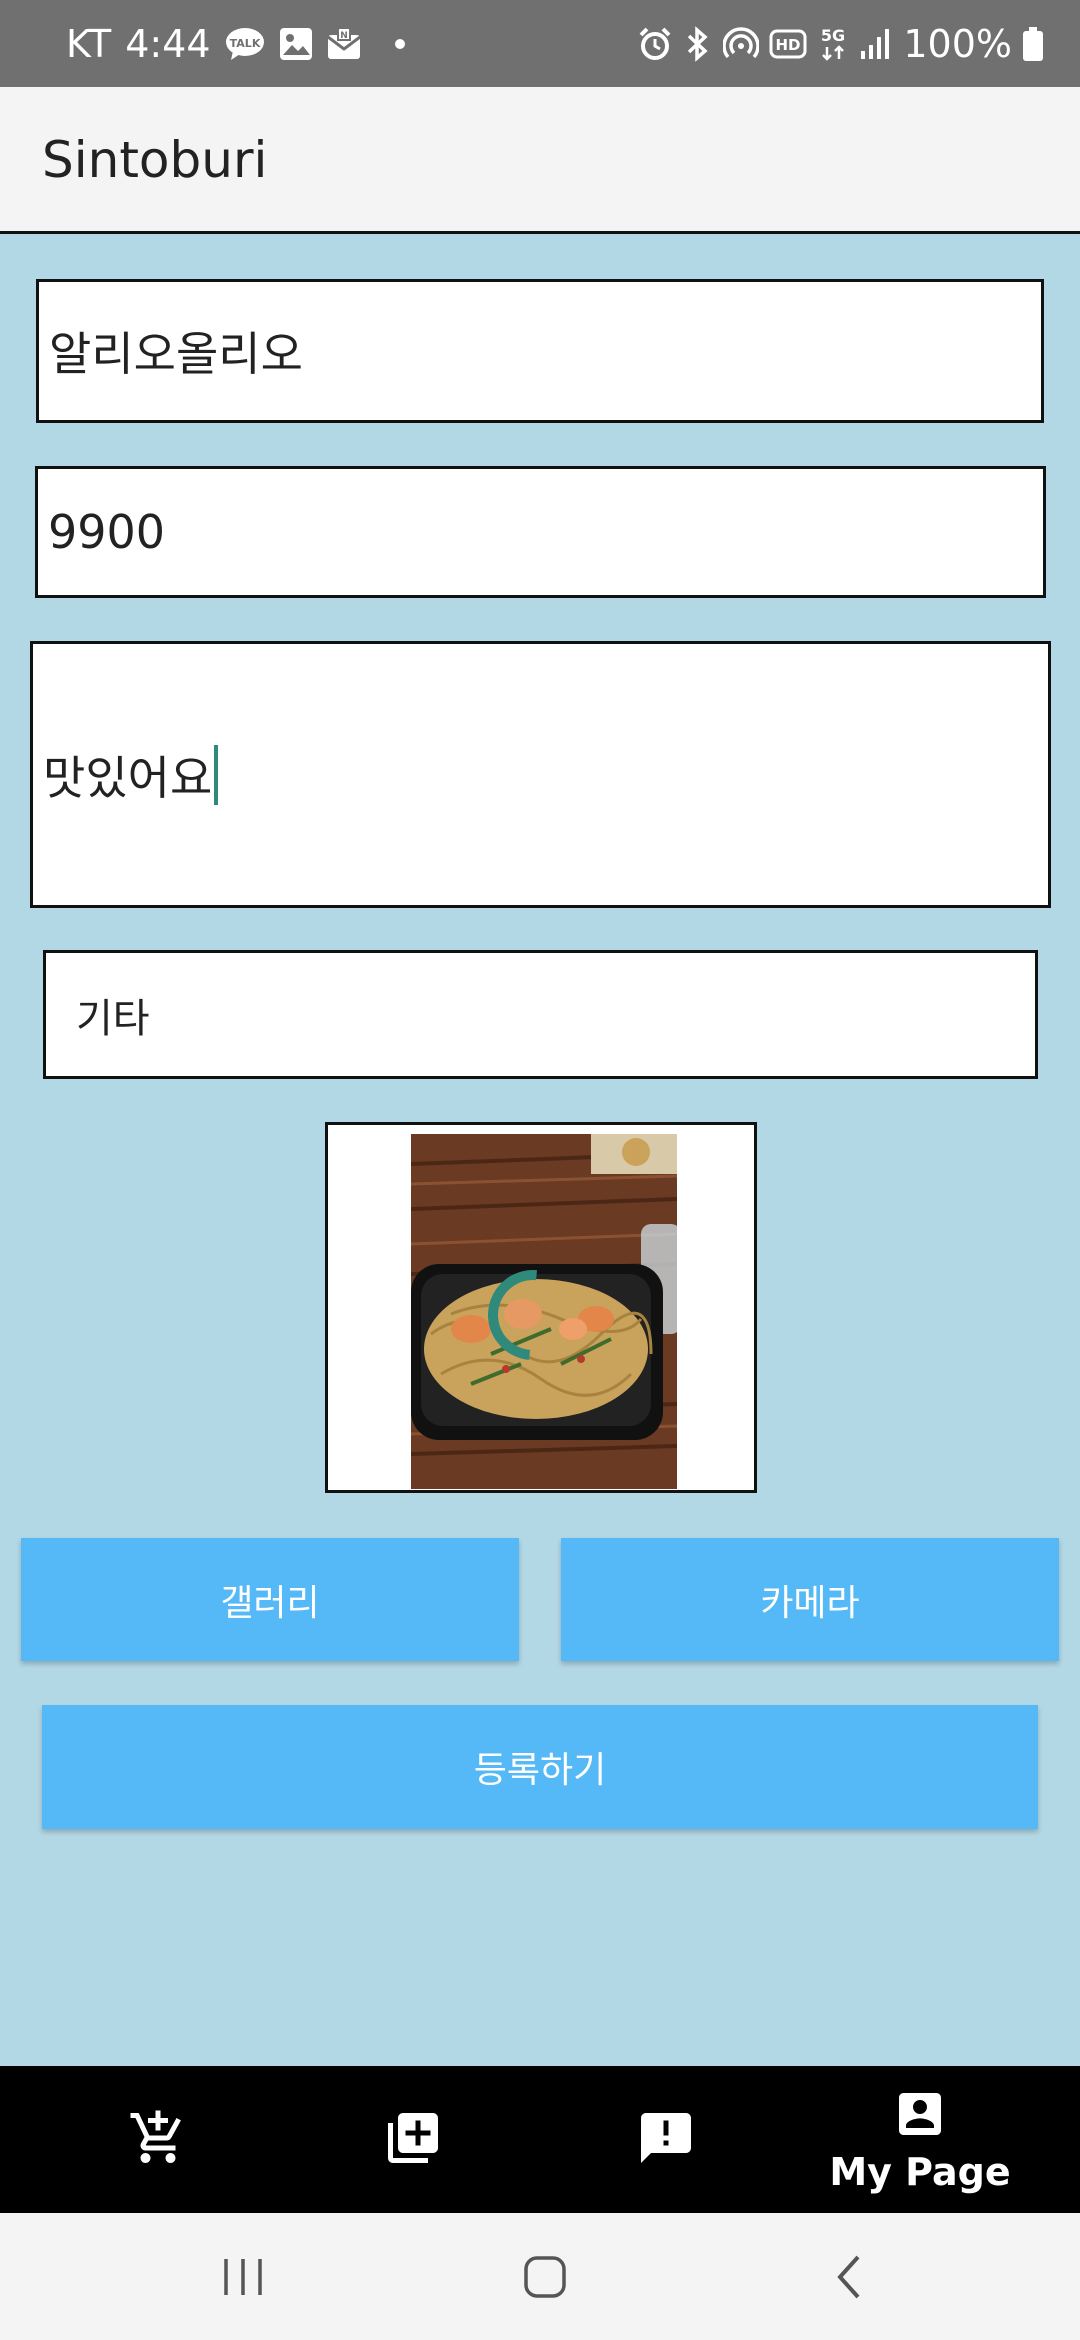  What do you see at coordinates (296, 44) in the screenshot?
I see `gallery-icon` at bounding box center [296, 44].